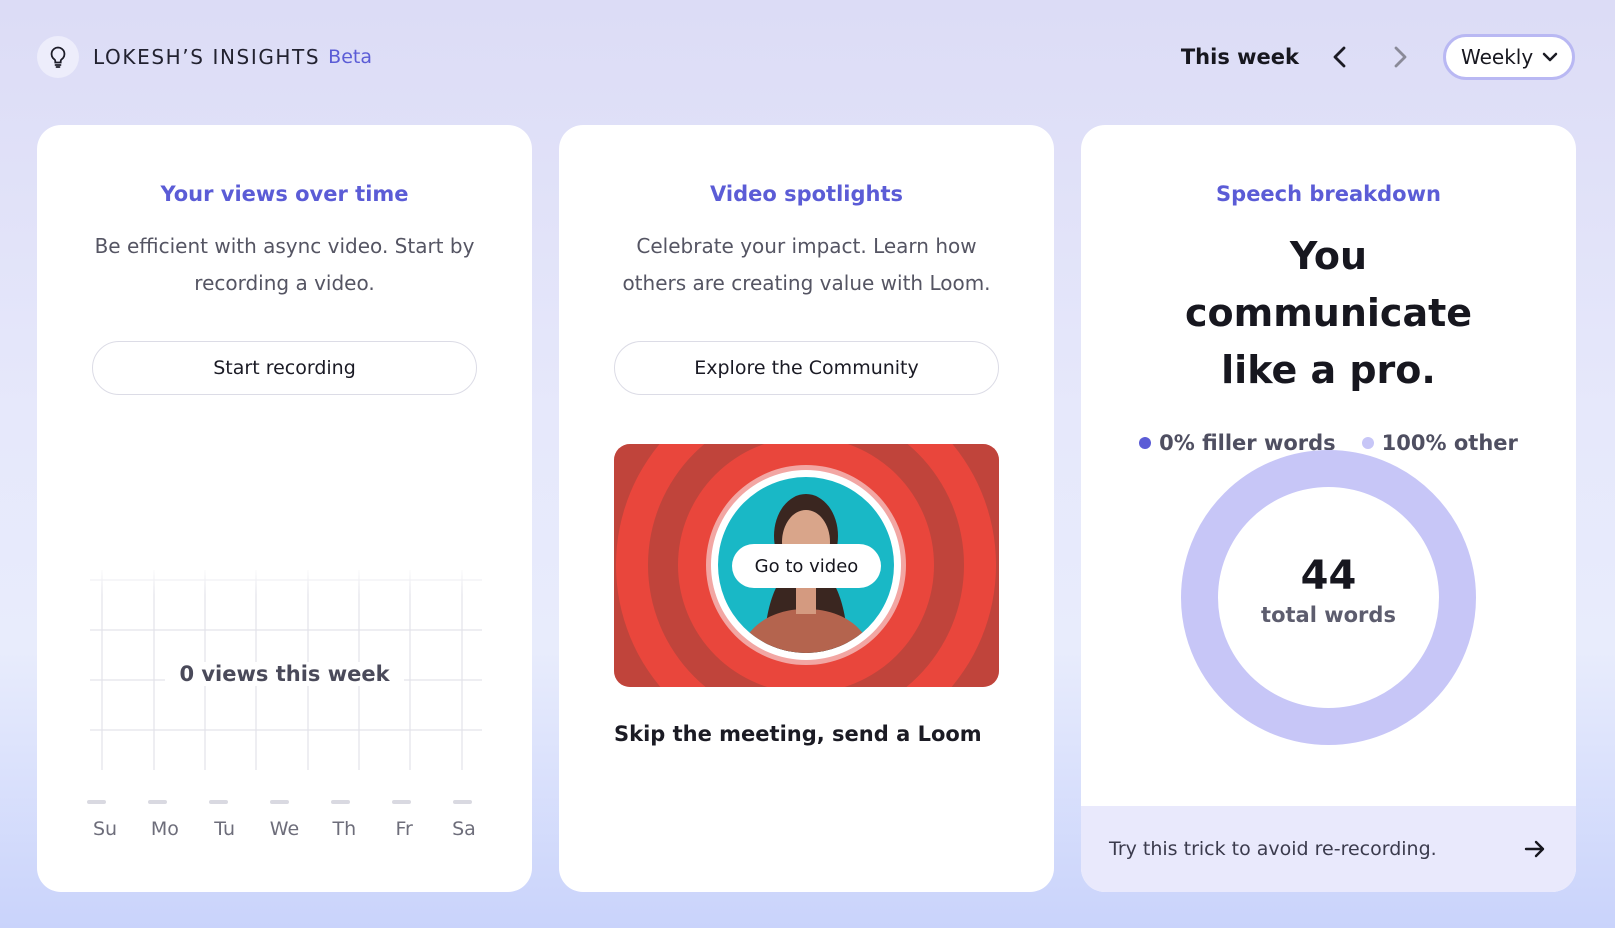  What do you see at coordinates (1328, 576) in the screenshot?
I see `total-words-count: 44` at bounding box center [1328, 576].